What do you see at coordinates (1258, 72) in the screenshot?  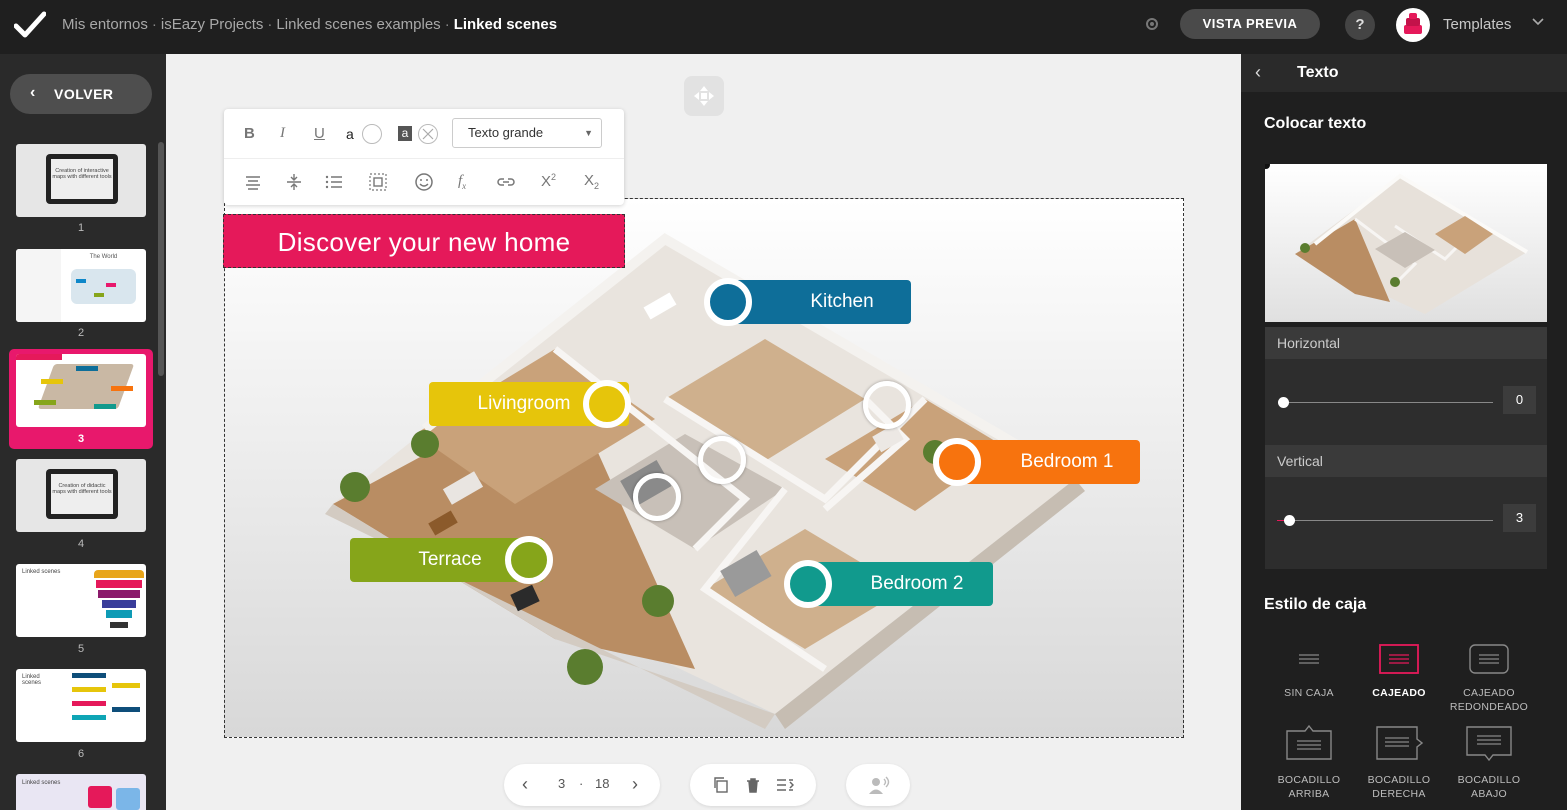 I see `chevron-left-icon: ‹` at bounding box center [1258, 72].